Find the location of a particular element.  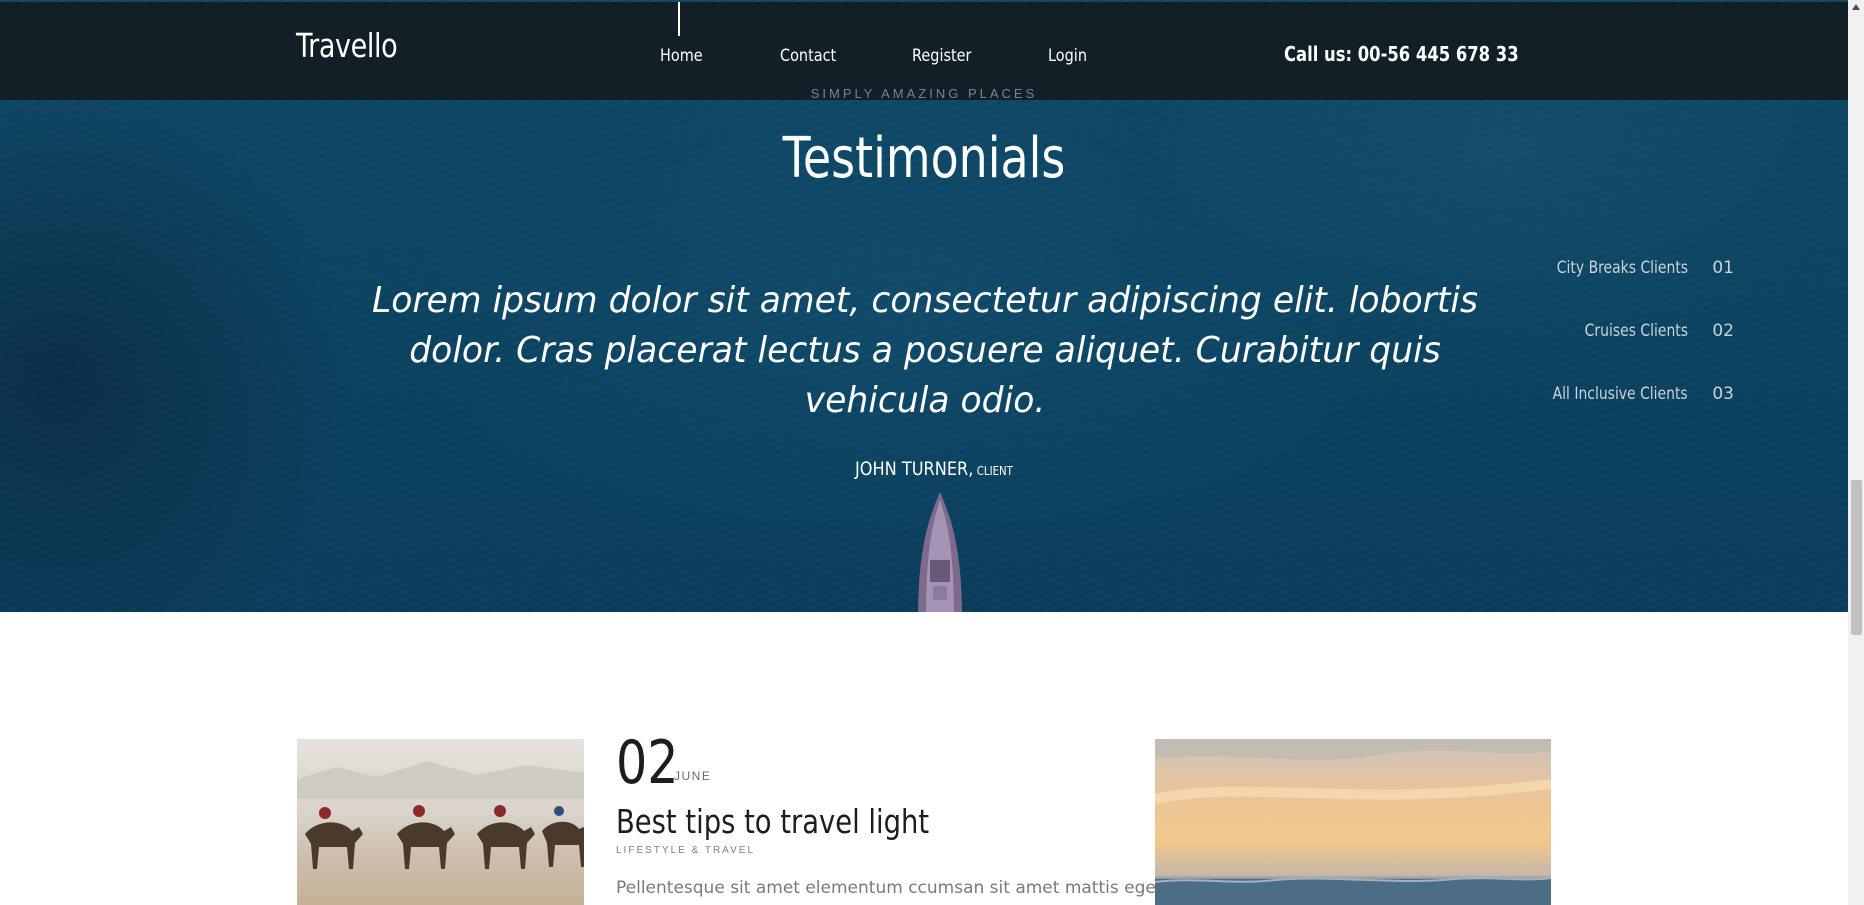

nav-home: Home is located at coordinates (685, 56).